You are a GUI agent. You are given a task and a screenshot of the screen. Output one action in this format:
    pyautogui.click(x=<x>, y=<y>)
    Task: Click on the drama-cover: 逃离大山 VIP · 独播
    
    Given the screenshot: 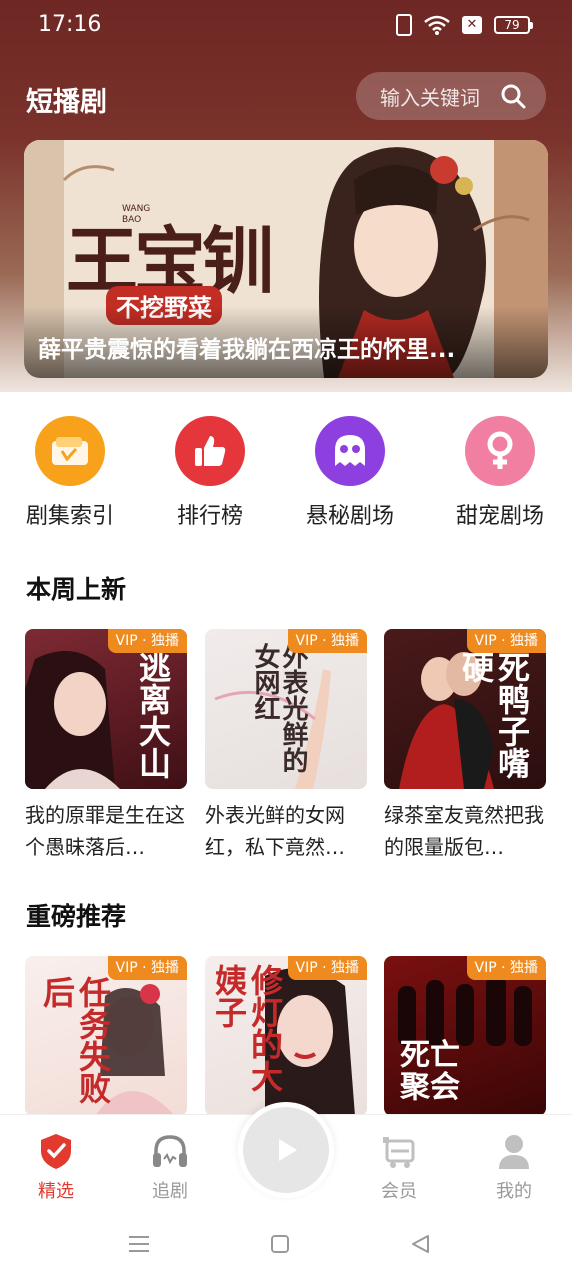 What is the action you would take?
    pyautogui.click(x=106, y=709)
    